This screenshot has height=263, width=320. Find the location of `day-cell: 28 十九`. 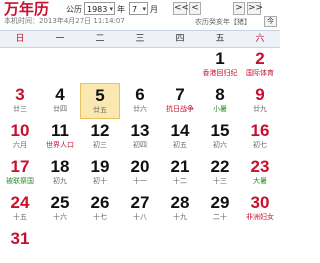

day-cell: 28 十九 is located at coordinates (180, 209).